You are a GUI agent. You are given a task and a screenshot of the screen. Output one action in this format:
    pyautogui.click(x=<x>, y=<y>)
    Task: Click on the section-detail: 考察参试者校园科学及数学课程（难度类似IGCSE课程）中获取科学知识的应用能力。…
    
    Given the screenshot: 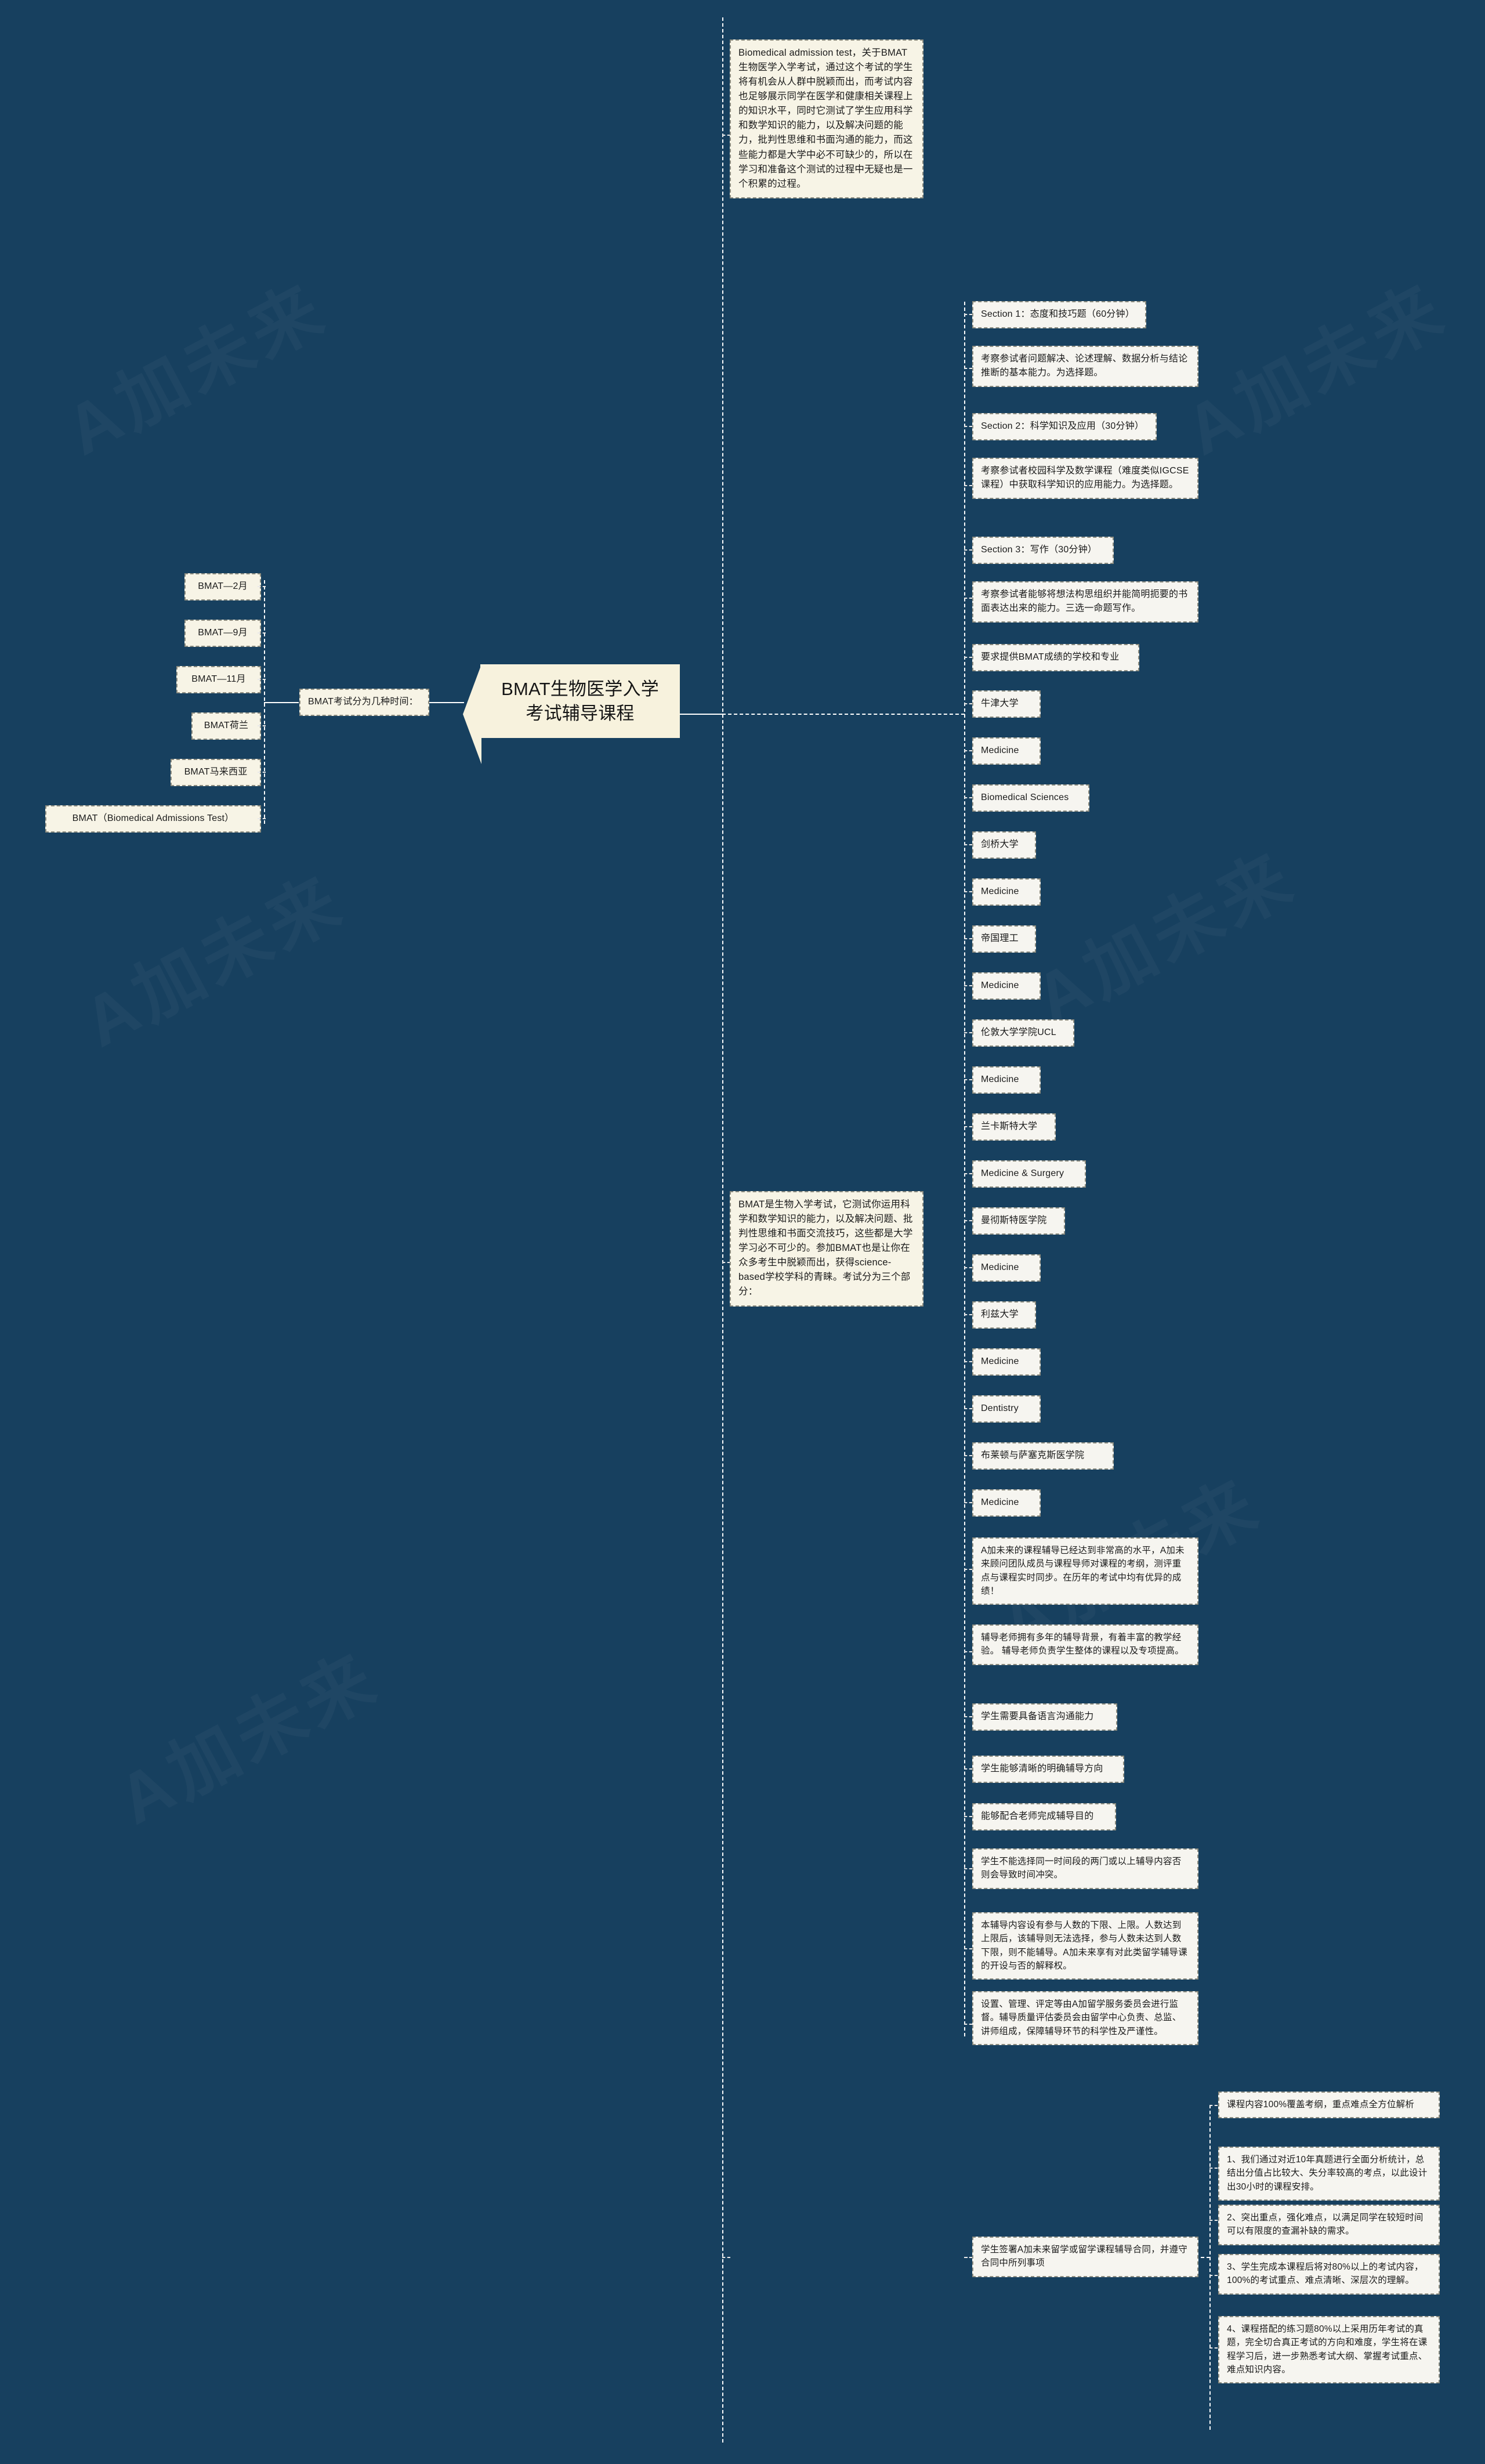 What is the action you would take?
    pyautogui.click(x=1085, y=478)
    